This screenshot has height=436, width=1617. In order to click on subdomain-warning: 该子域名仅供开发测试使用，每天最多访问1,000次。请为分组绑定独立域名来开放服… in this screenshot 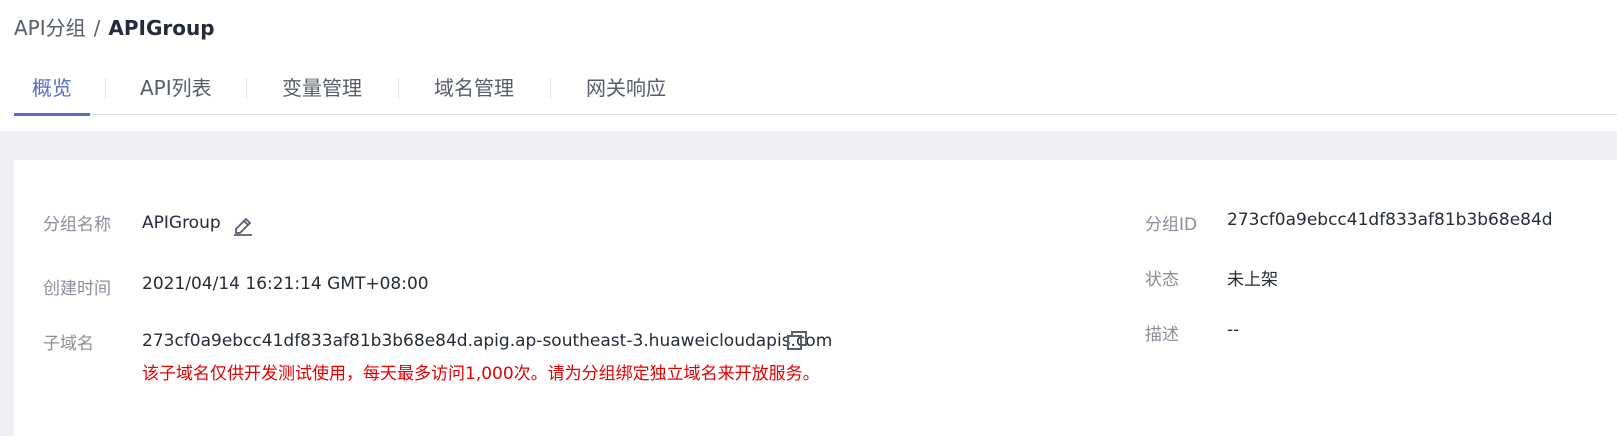, I will do `click(481, 374)`.